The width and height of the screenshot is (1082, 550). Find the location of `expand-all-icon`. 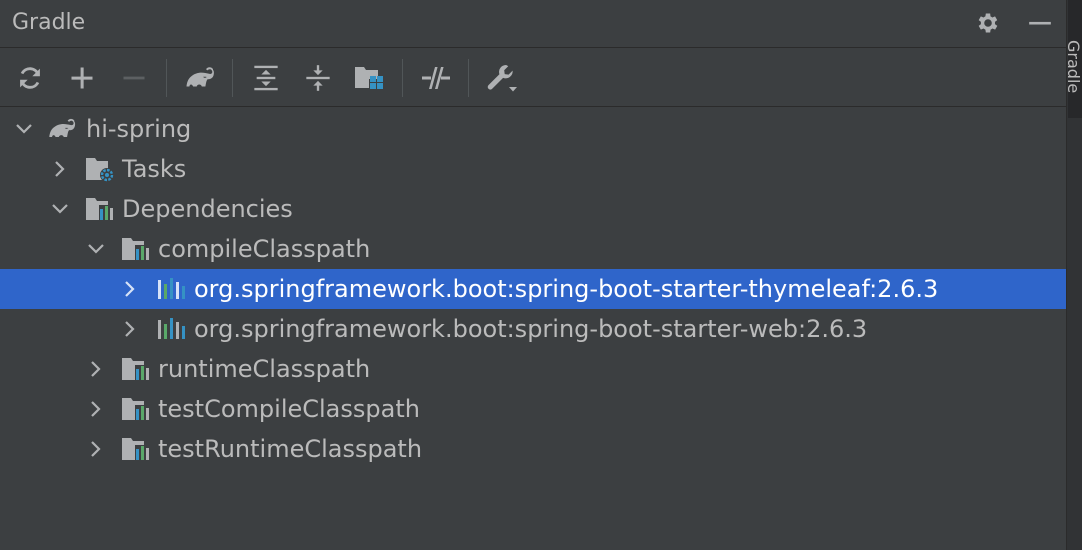

expand-all-icon is located at coordinates (266, 78).